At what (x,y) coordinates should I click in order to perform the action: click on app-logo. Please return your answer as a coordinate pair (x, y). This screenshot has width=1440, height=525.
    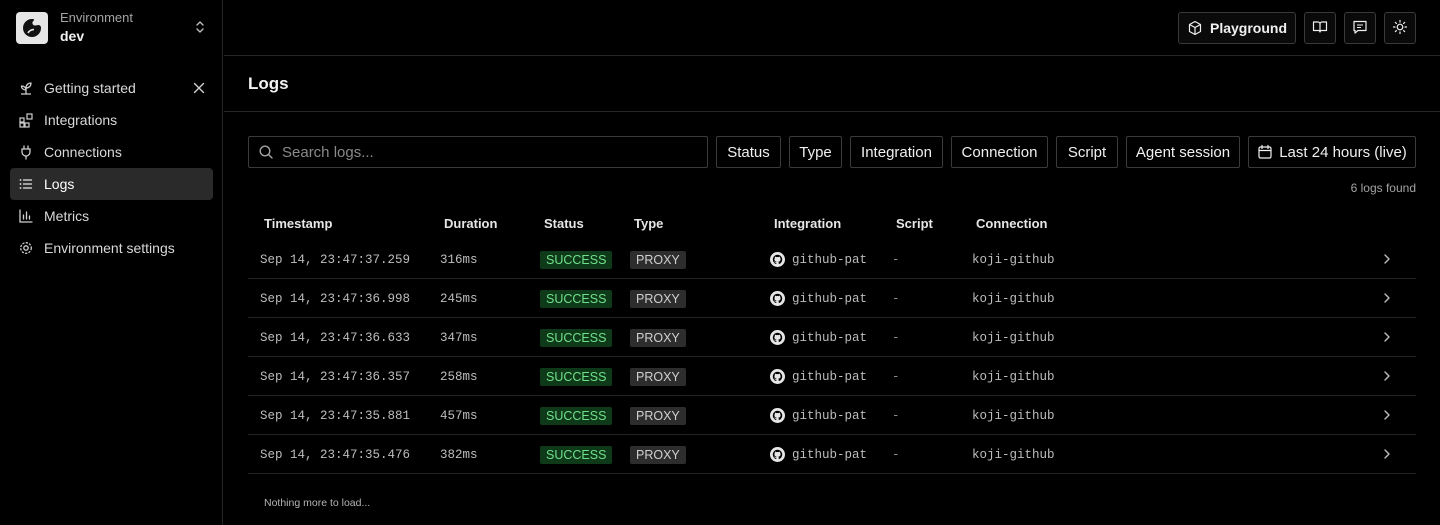
    Looking at the image, I should click on (32, 28).